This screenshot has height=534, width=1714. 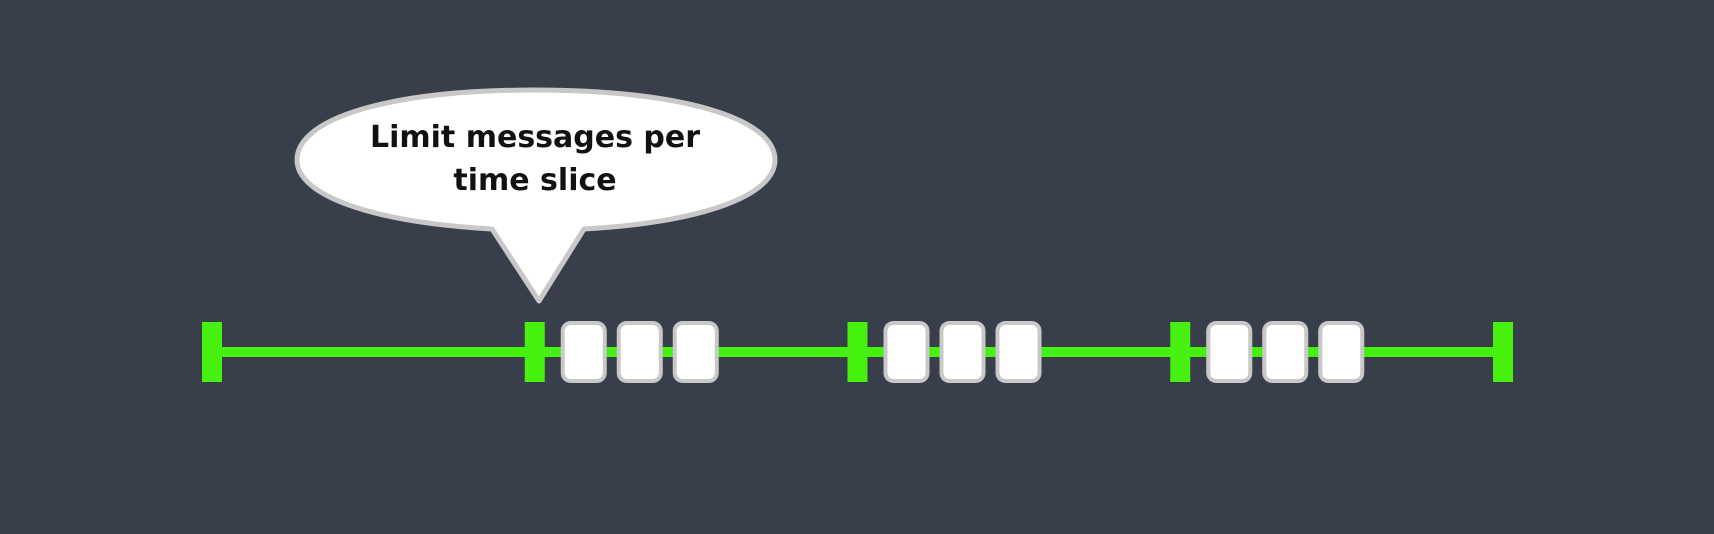 I want to click on callout-line-2: time slice, so click(x=535, y=180).